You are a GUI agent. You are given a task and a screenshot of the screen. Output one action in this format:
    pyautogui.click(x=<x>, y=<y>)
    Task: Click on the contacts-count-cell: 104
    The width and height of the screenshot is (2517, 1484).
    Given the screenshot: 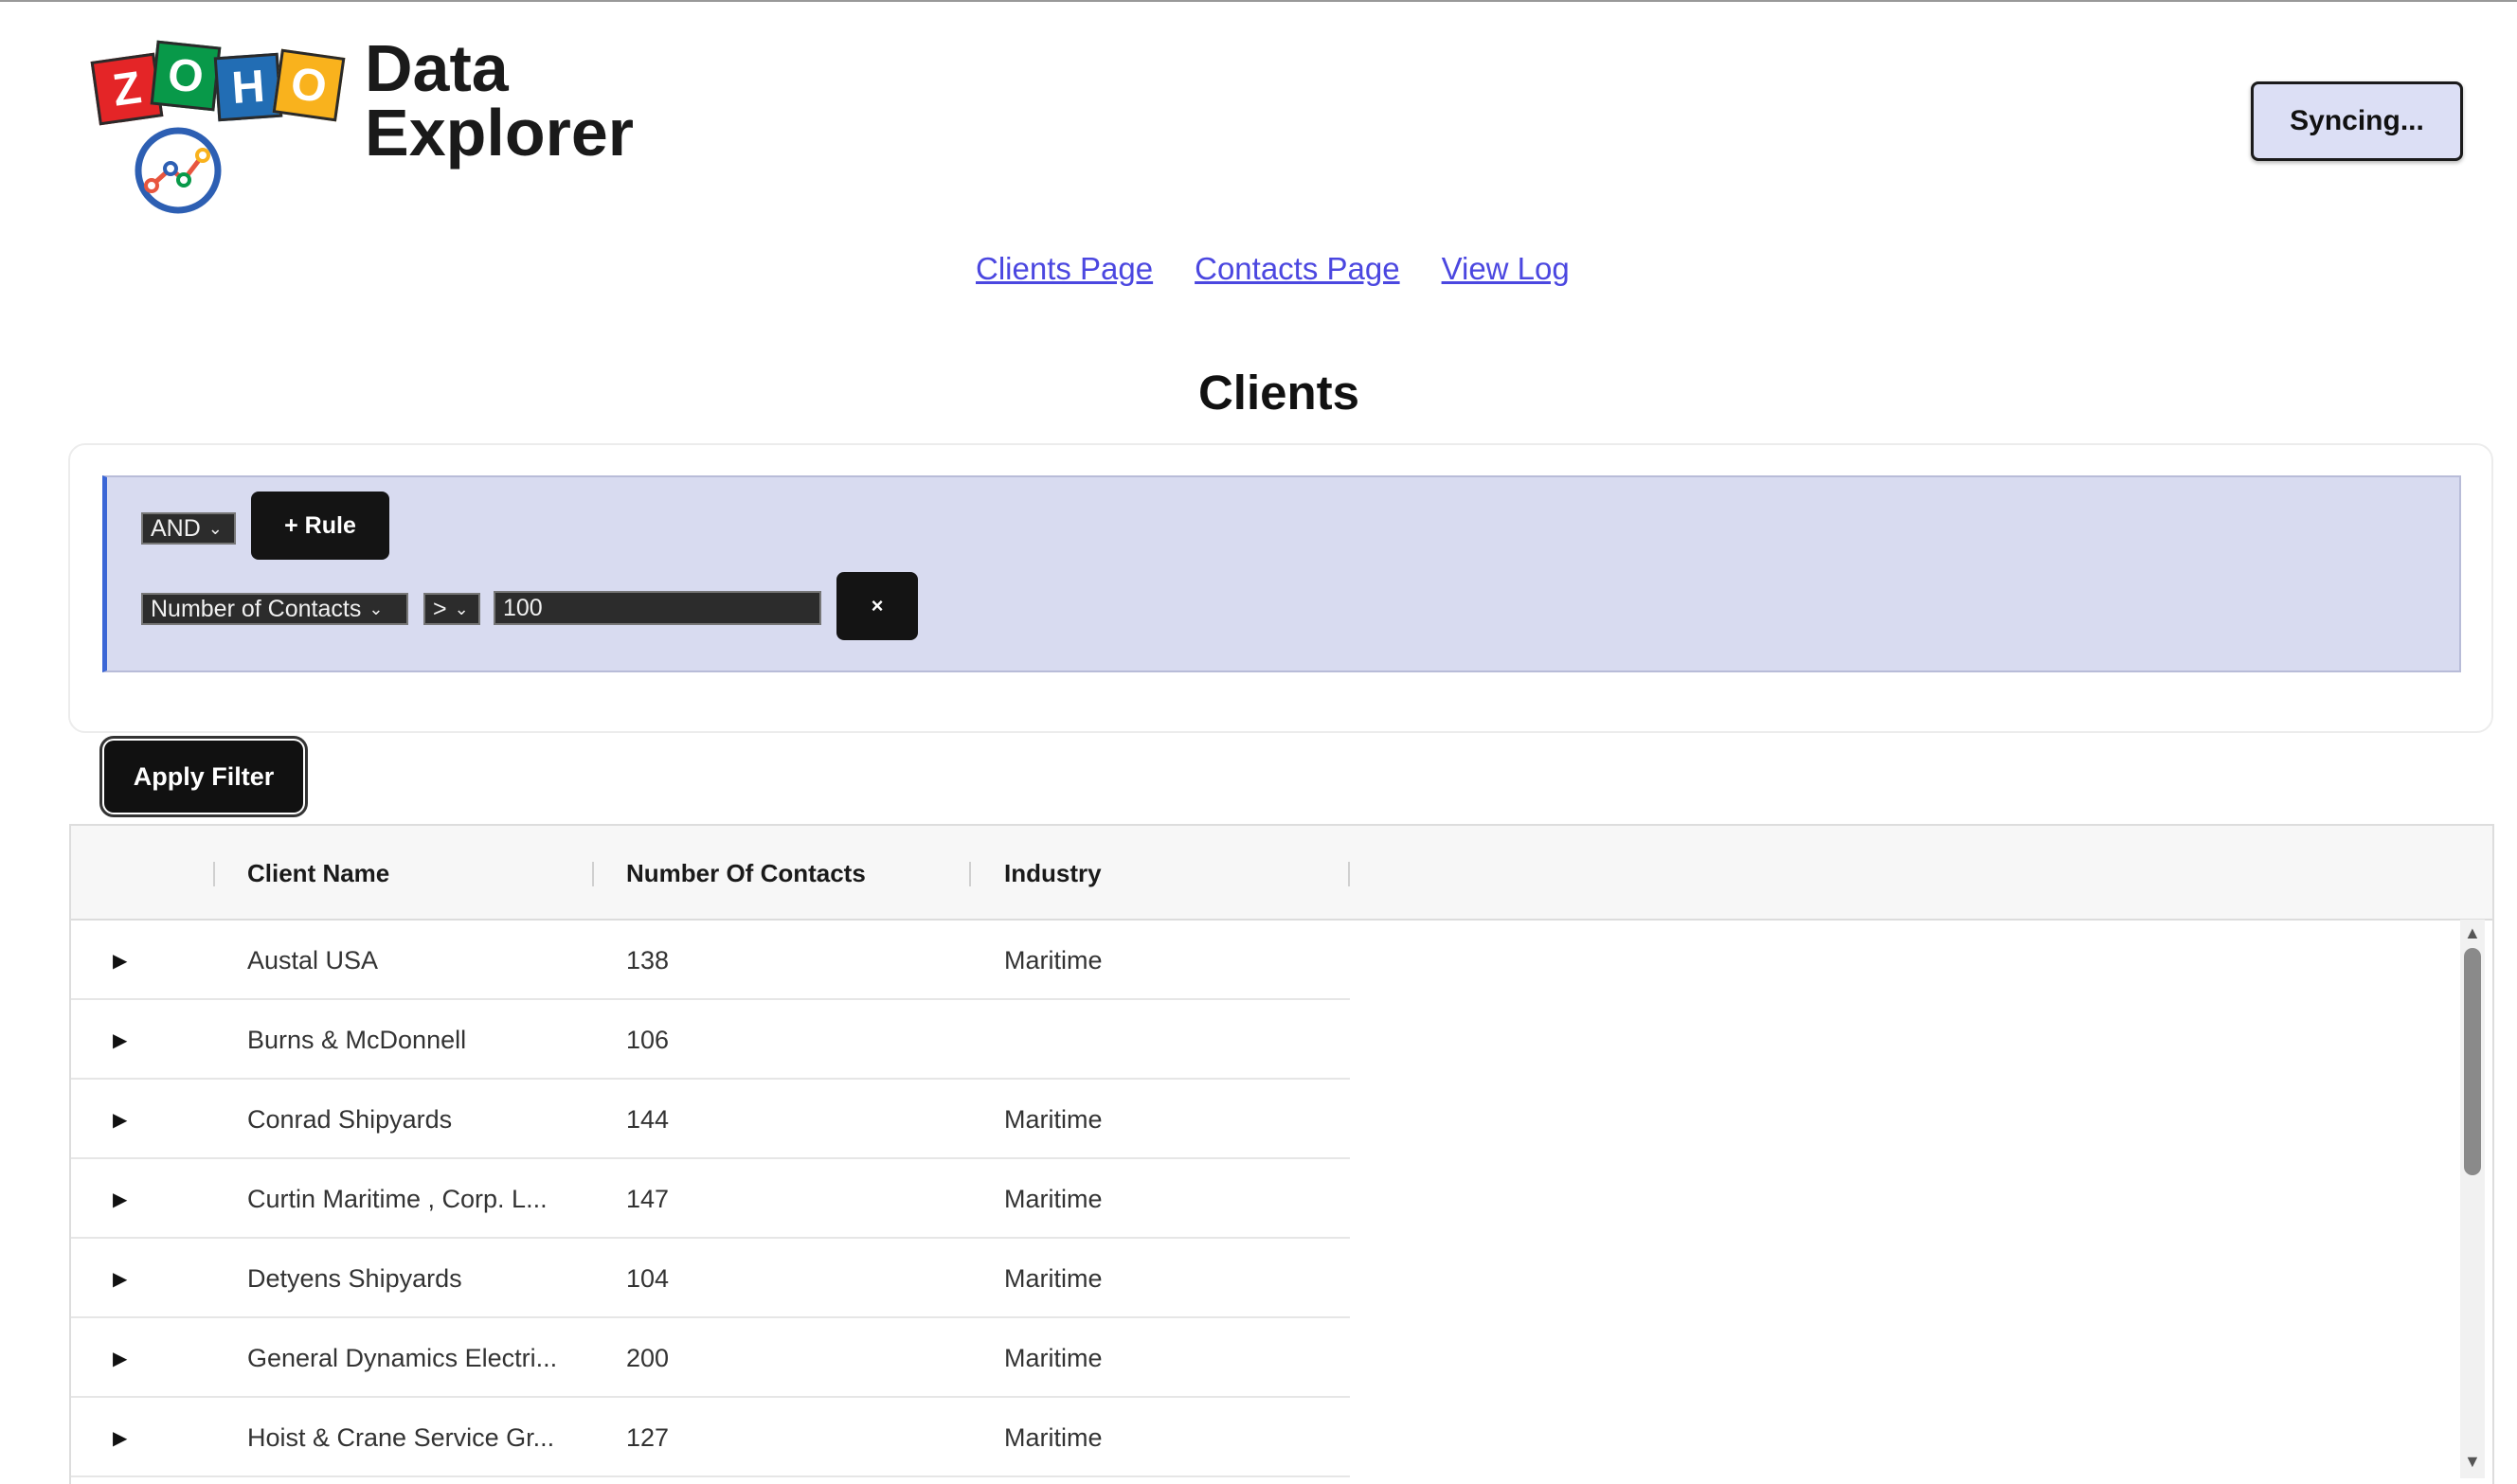 What is the action you would take?
    pyautogui.click(x=648, y=1278)
    